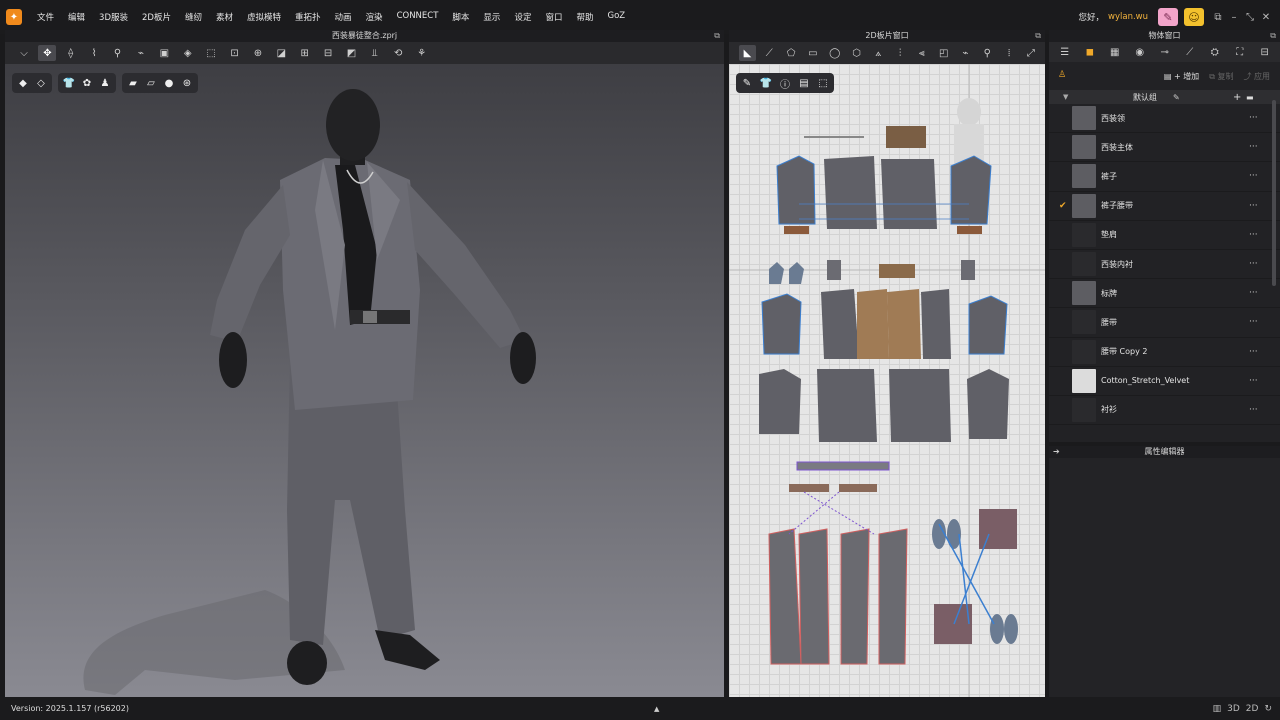 Image resolution: width=1280 pixels, height=720 pixels. I want to click on buttonhole-icon: ⊸, so click(1165, 52).